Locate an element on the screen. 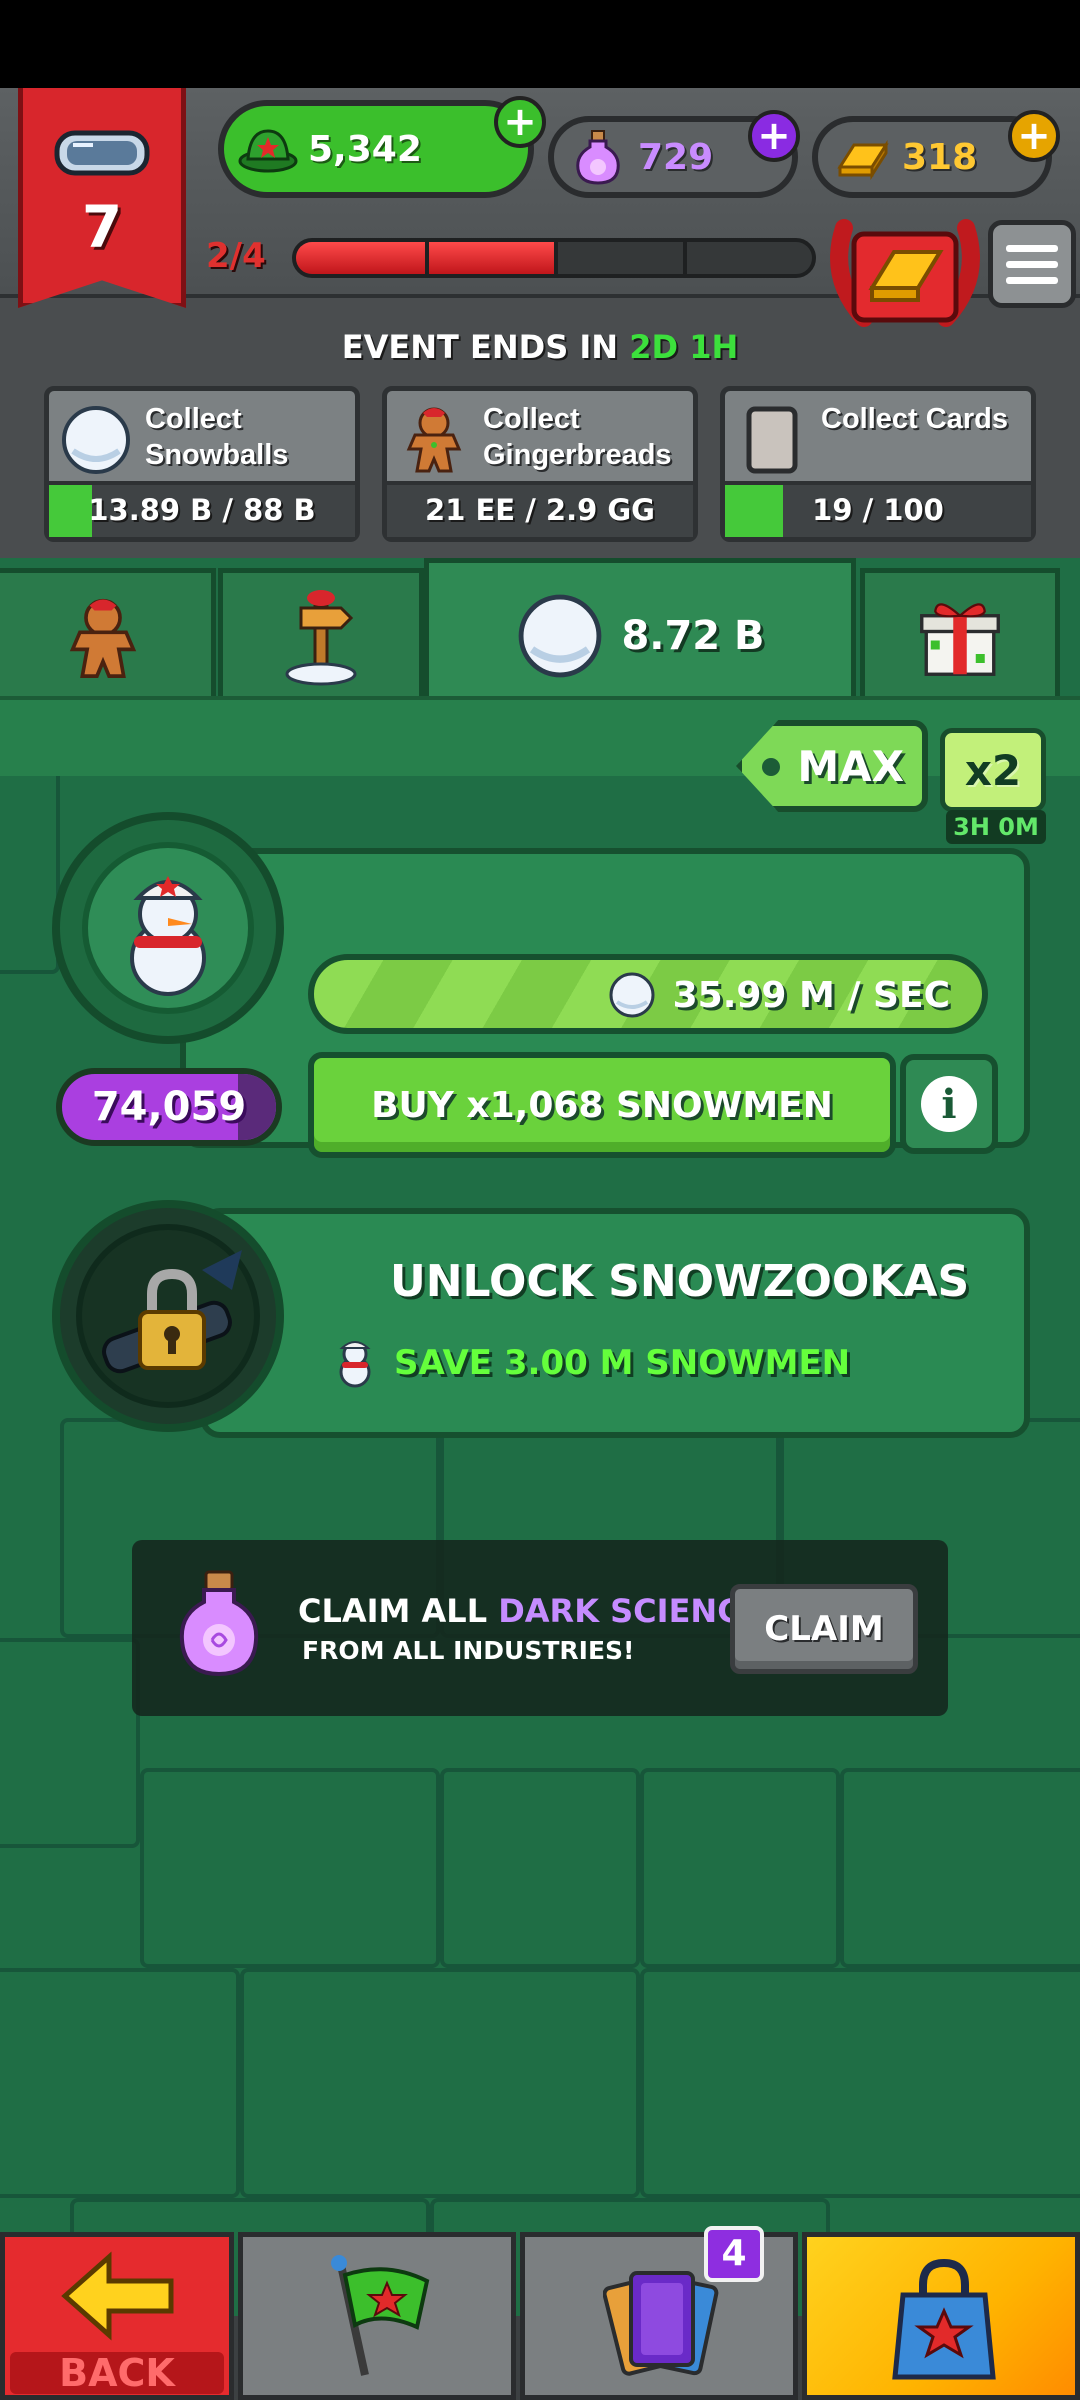 The width and height of the screenshot is (1080, 2400). boost-x2-label: x2 is located at coordinates (993, 770).